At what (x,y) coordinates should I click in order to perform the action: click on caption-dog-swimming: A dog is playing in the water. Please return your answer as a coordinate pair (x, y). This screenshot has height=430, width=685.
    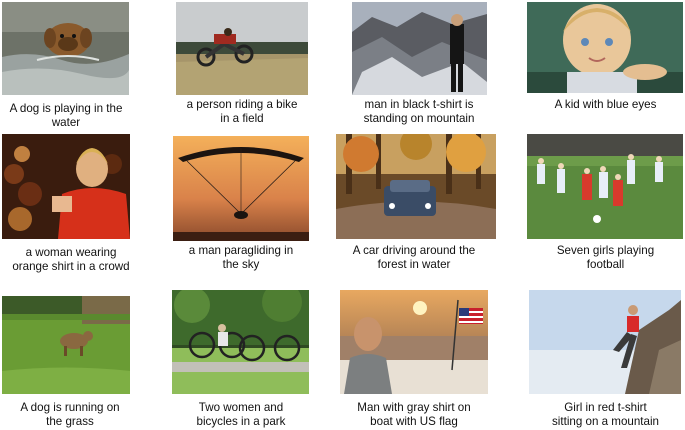
    Looking at the image, I should click on (66, 115).